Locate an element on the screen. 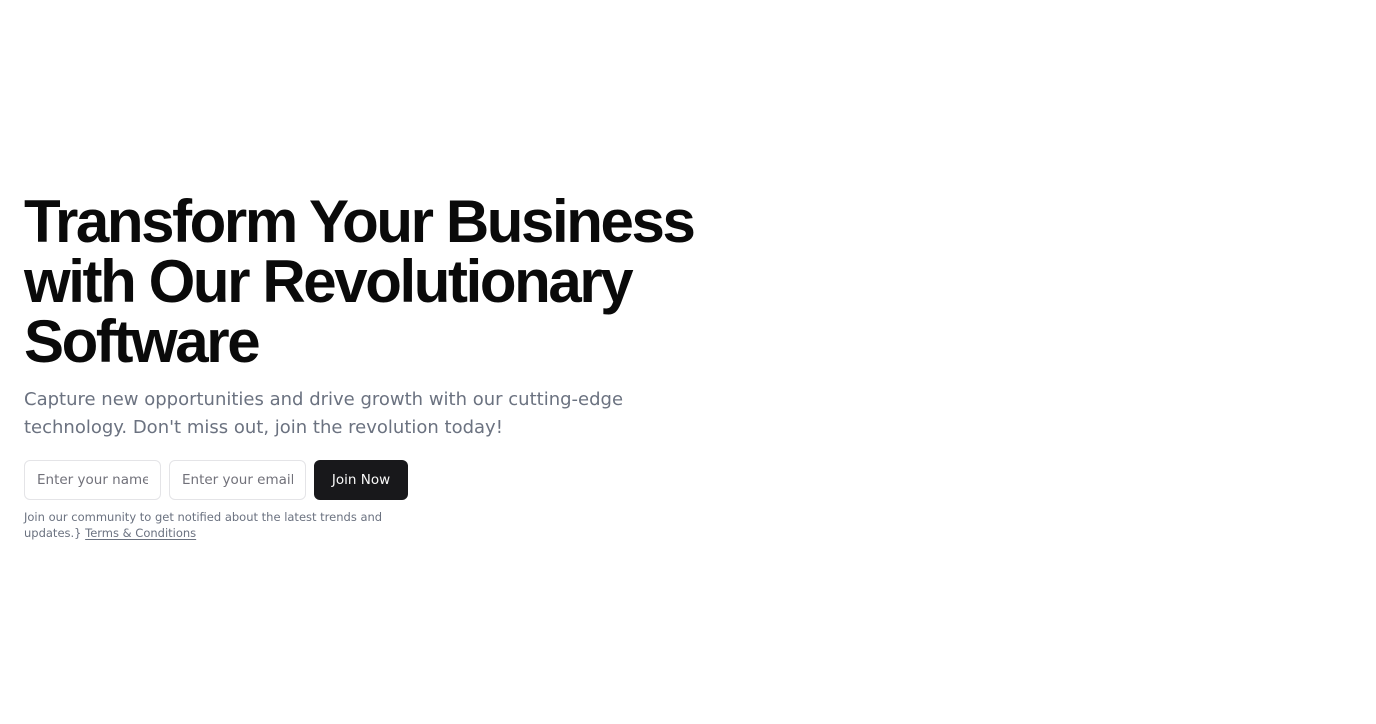  signup-form: Join Now is located at coordinates (374, 480).